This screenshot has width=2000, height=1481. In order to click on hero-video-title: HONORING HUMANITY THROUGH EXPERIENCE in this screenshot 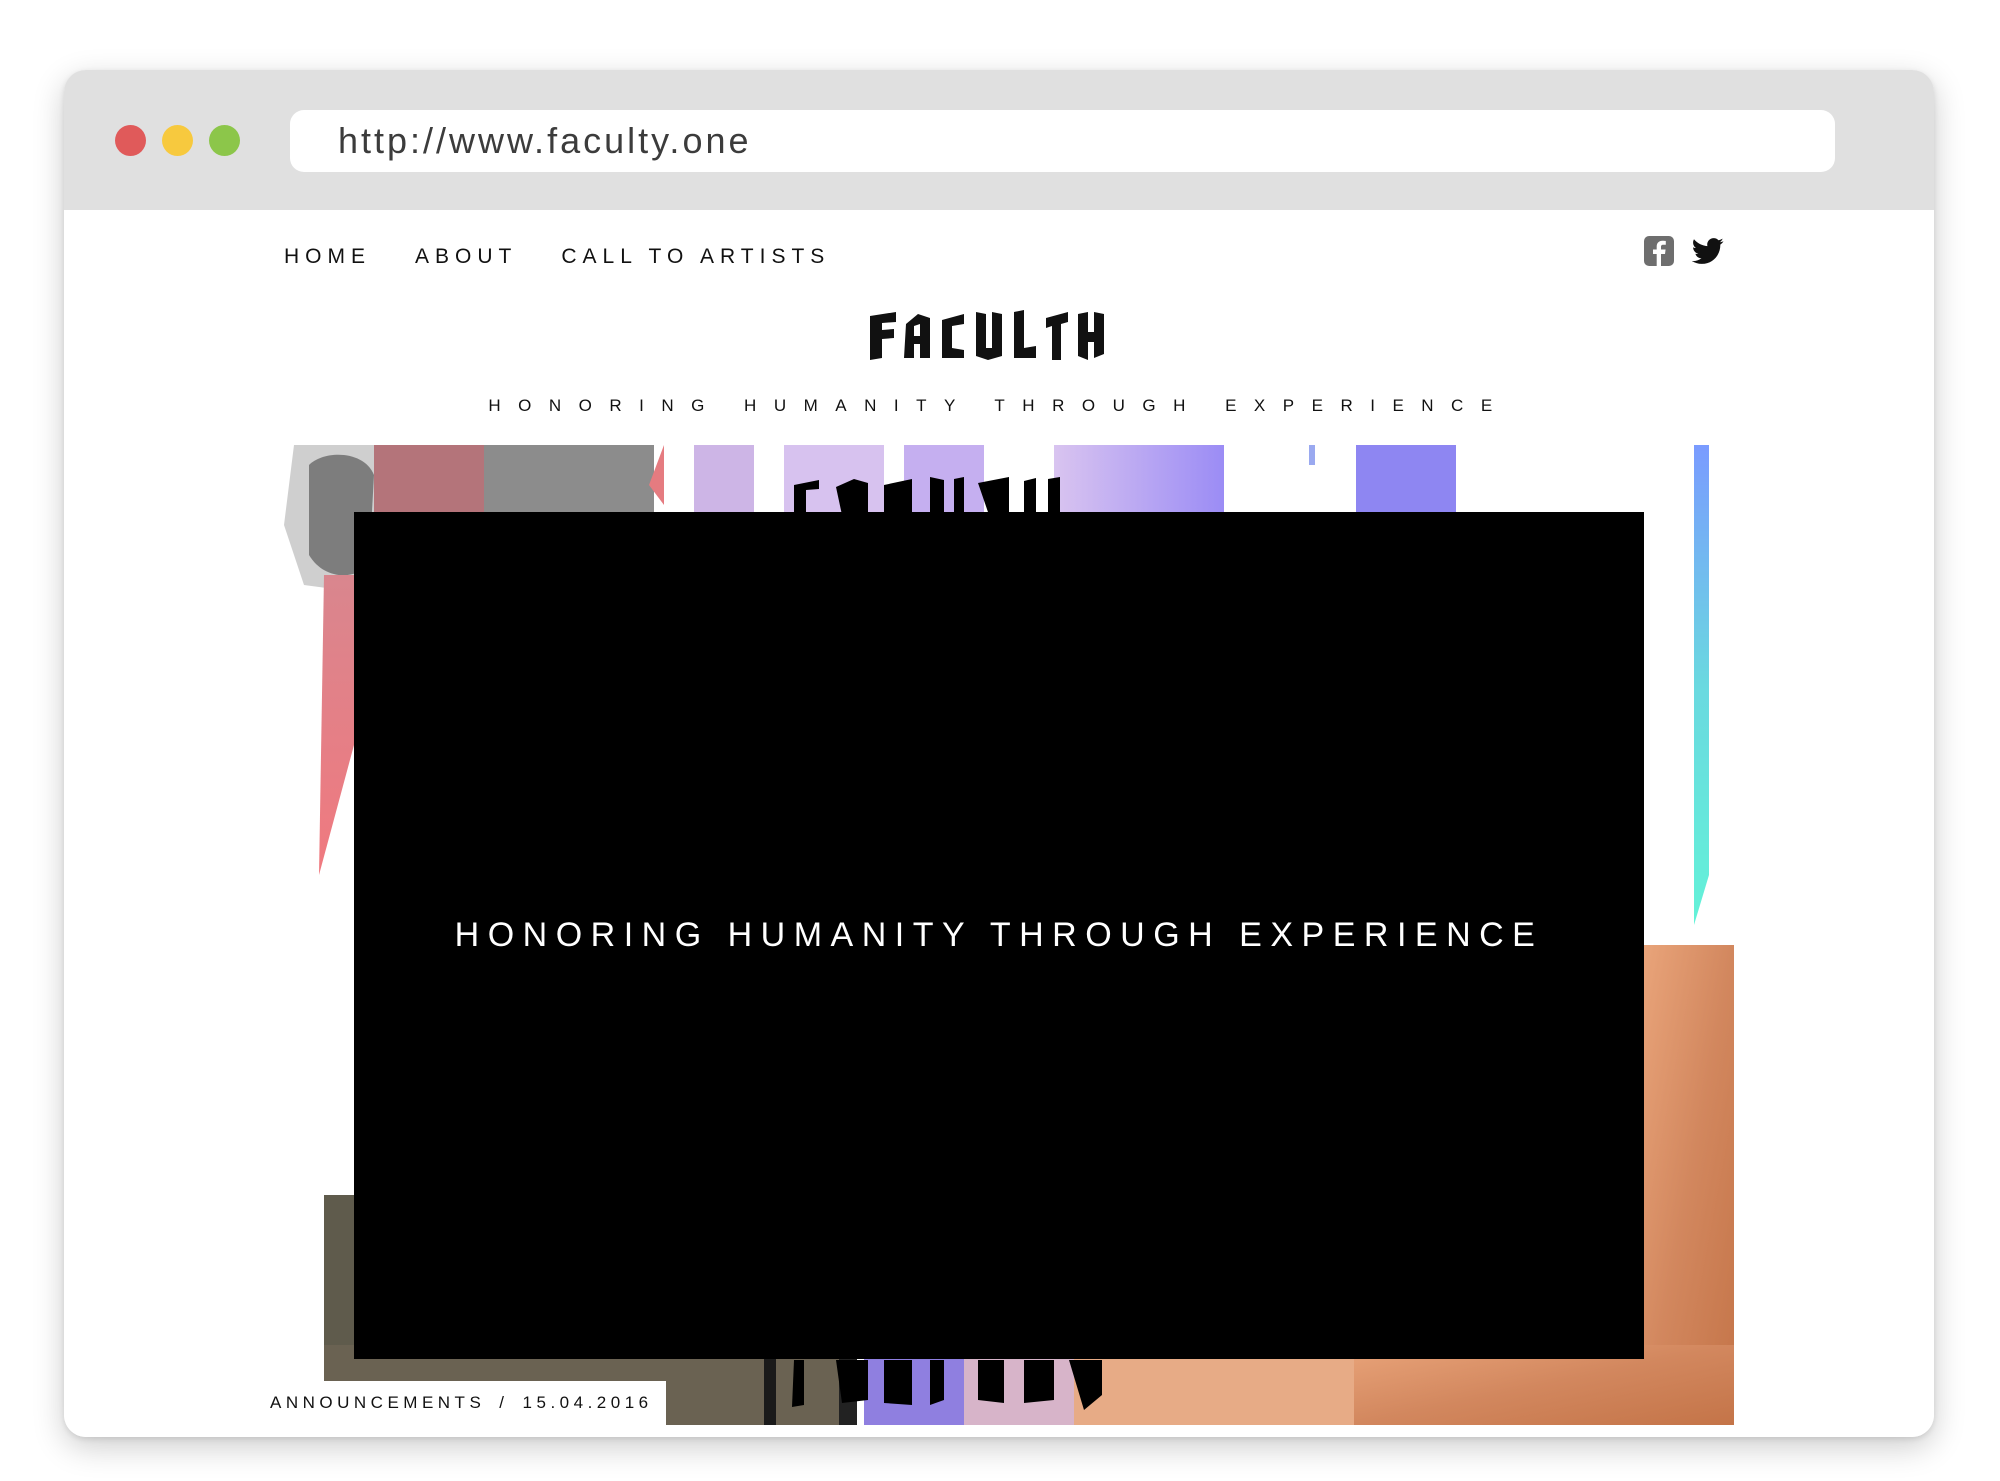, I will do `click(999, 935)`.